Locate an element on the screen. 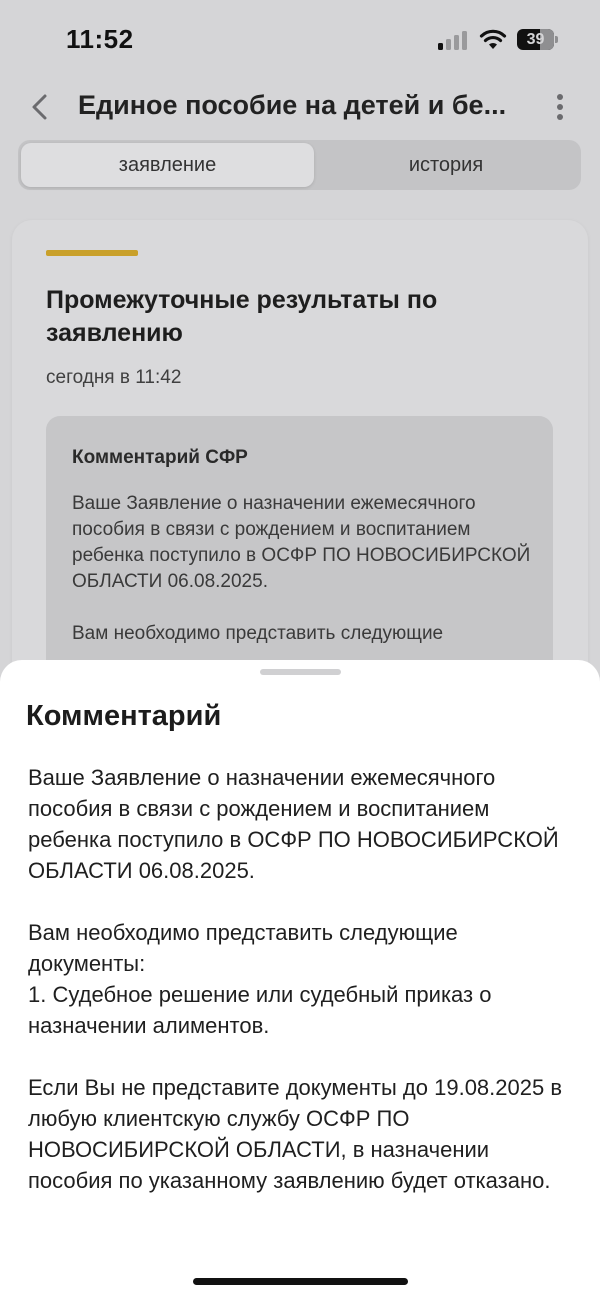  home-indicator is located at coordinates (300, 1281).